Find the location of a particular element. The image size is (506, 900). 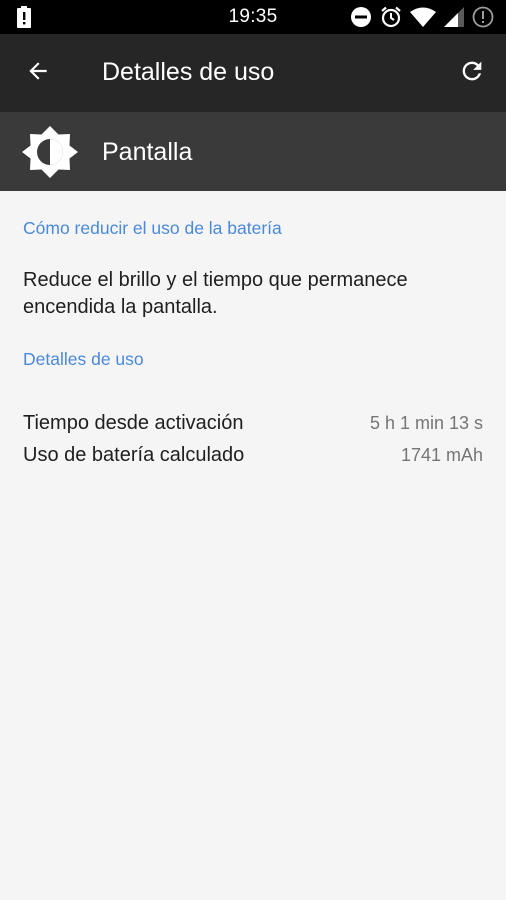

page-title: Detalles de uso is located at coordinates (188, 72).